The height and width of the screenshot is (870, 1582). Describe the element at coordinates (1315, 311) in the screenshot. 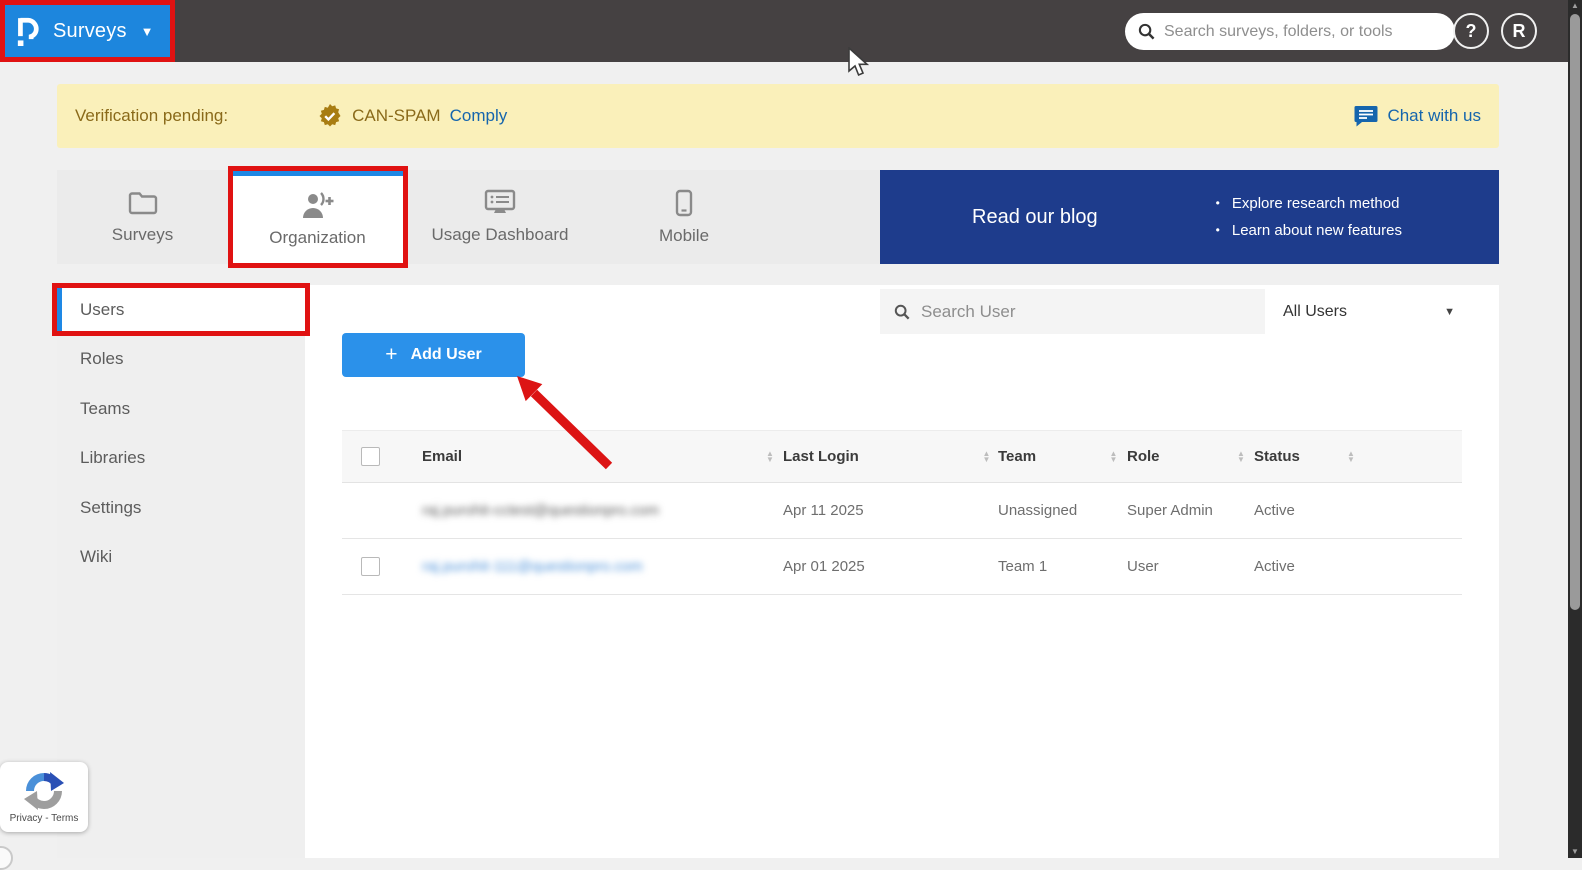

I see `user-filter-value: All Users` at that location.